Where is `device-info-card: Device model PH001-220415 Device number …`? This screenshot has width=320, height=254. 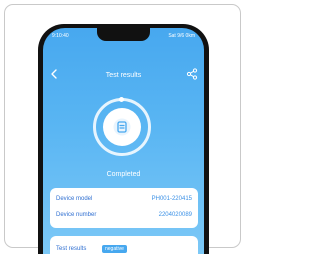 device-info-card: Device model PH001-220415 Device number … is located at coordinates (124, 208).